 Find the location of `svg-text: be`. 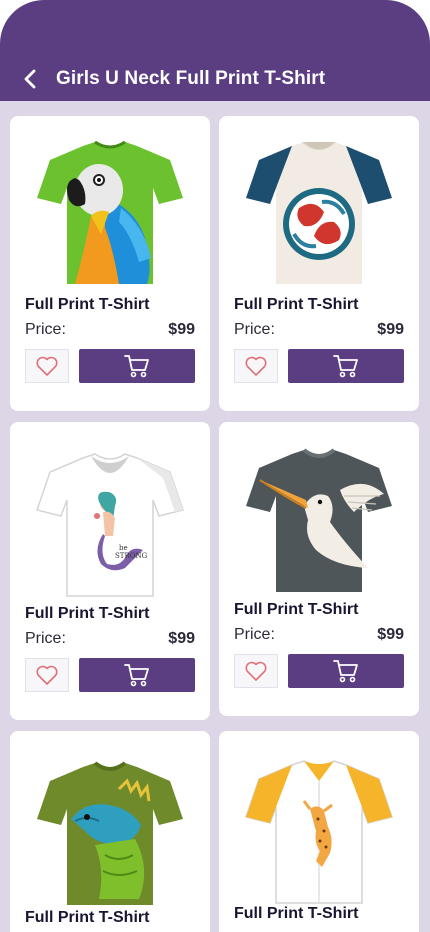

svg-text: be is located at coordinates (123, 548).